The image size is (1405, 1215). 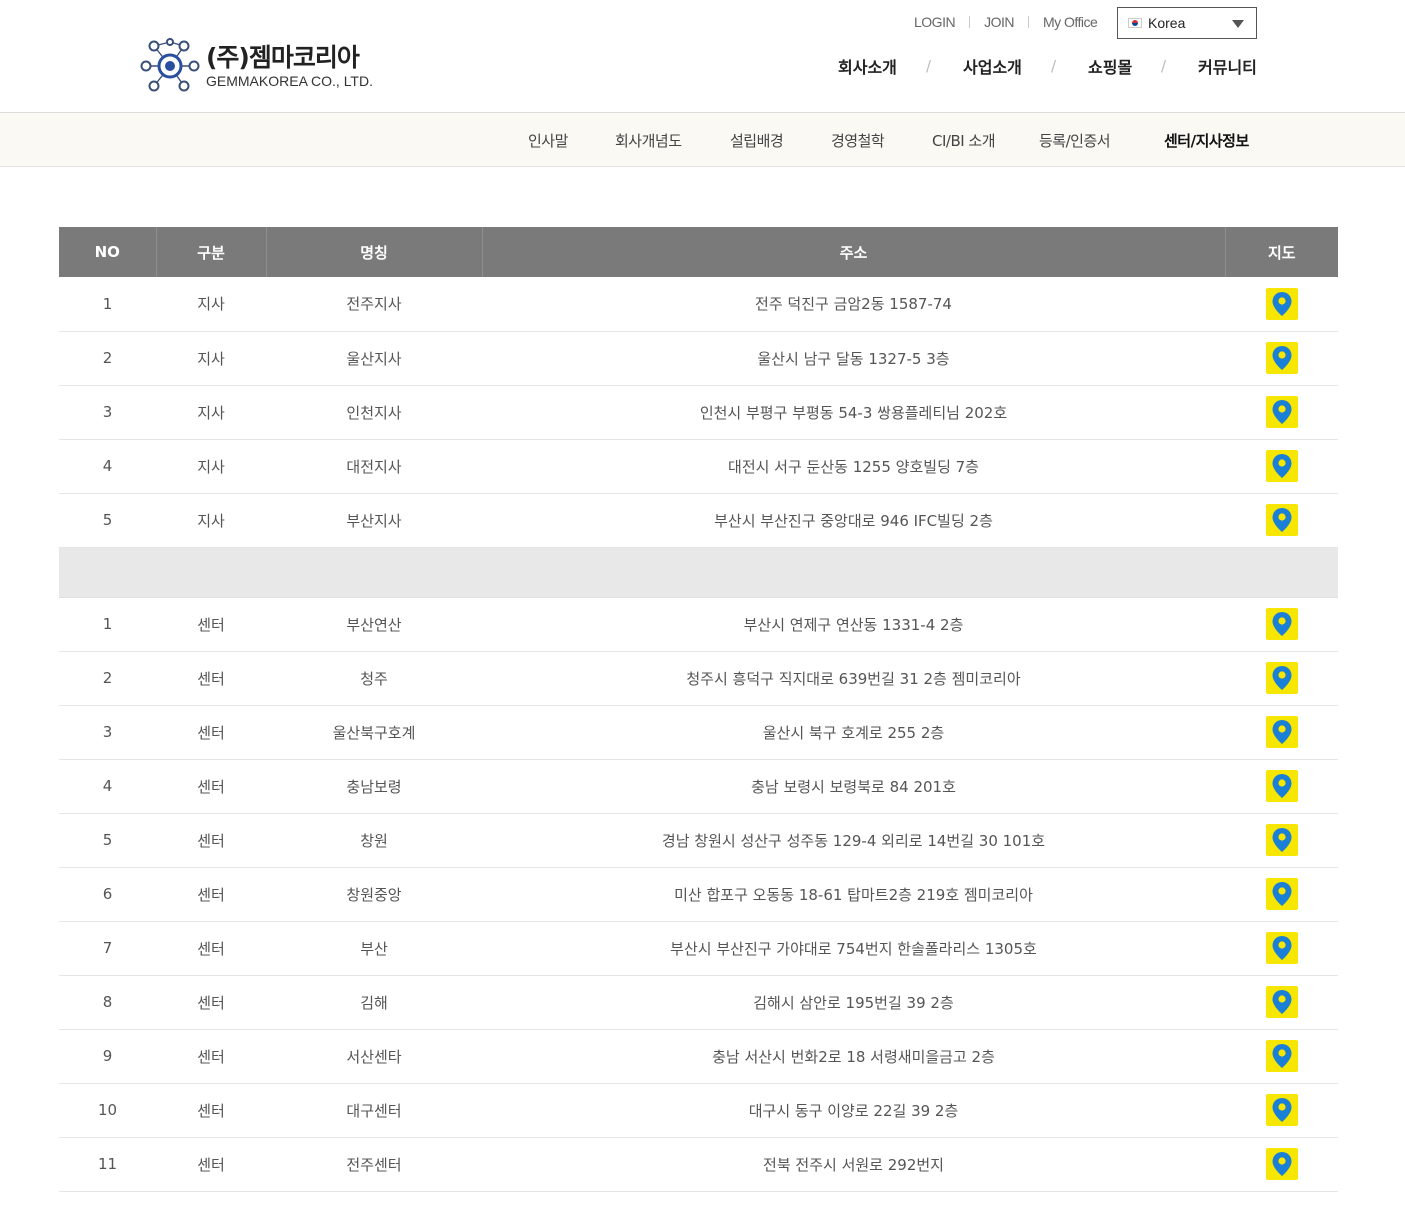 What do you see at coordinates (374, 1002) in the screenshot?
I see `cell-name: 김해` at bounding box center [374, 1002].